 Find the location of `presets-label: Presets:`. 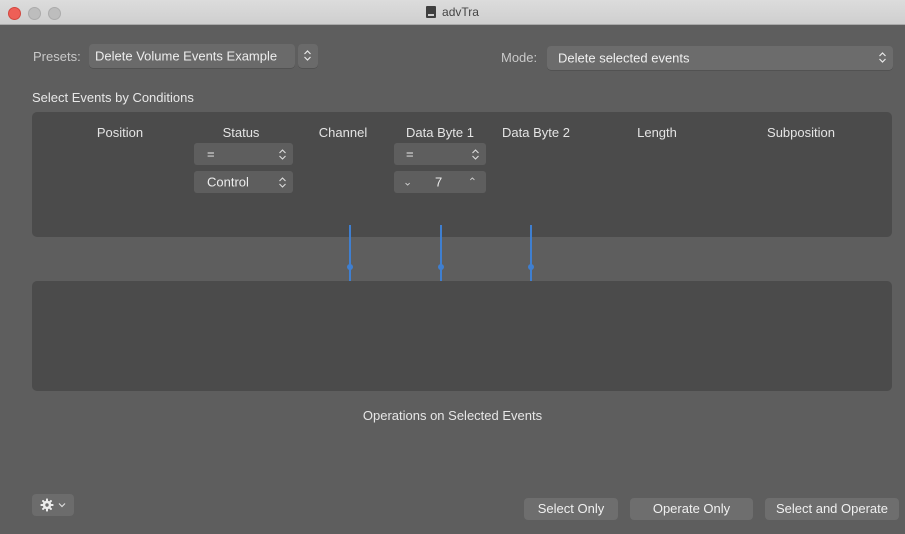

presets-label: Presets: is located at coordinates (57, 56).